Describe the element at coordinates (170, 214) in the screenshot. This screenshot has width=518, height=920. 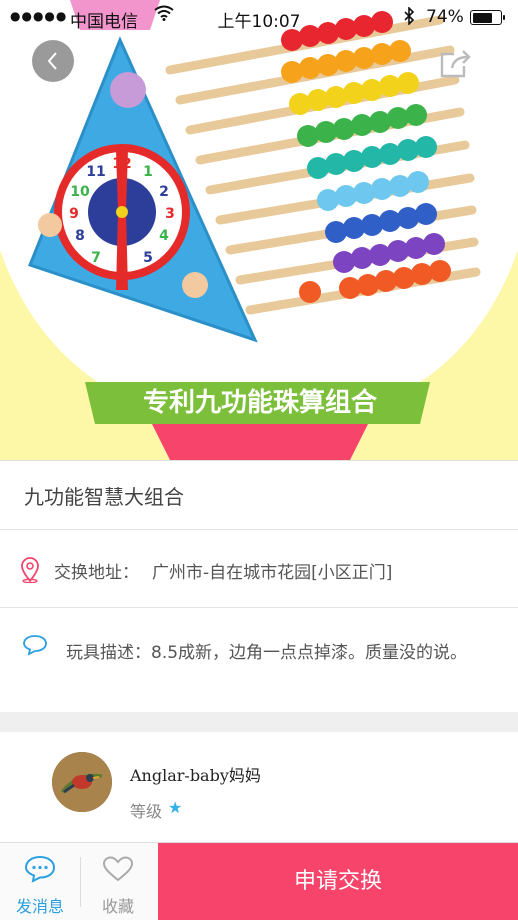
I see `svg-text: 3` at that location.